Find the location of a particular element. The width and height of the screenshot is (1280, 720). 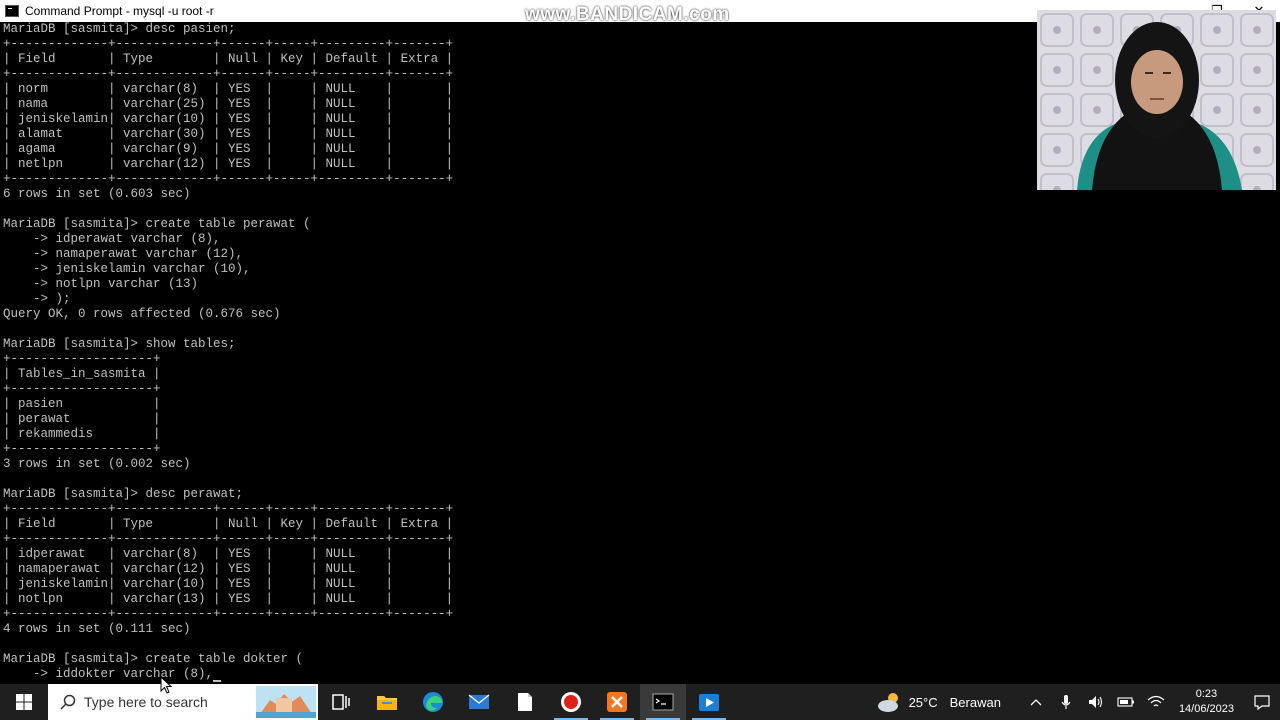

taskbar-notepad is located at coordinates (525, 702).